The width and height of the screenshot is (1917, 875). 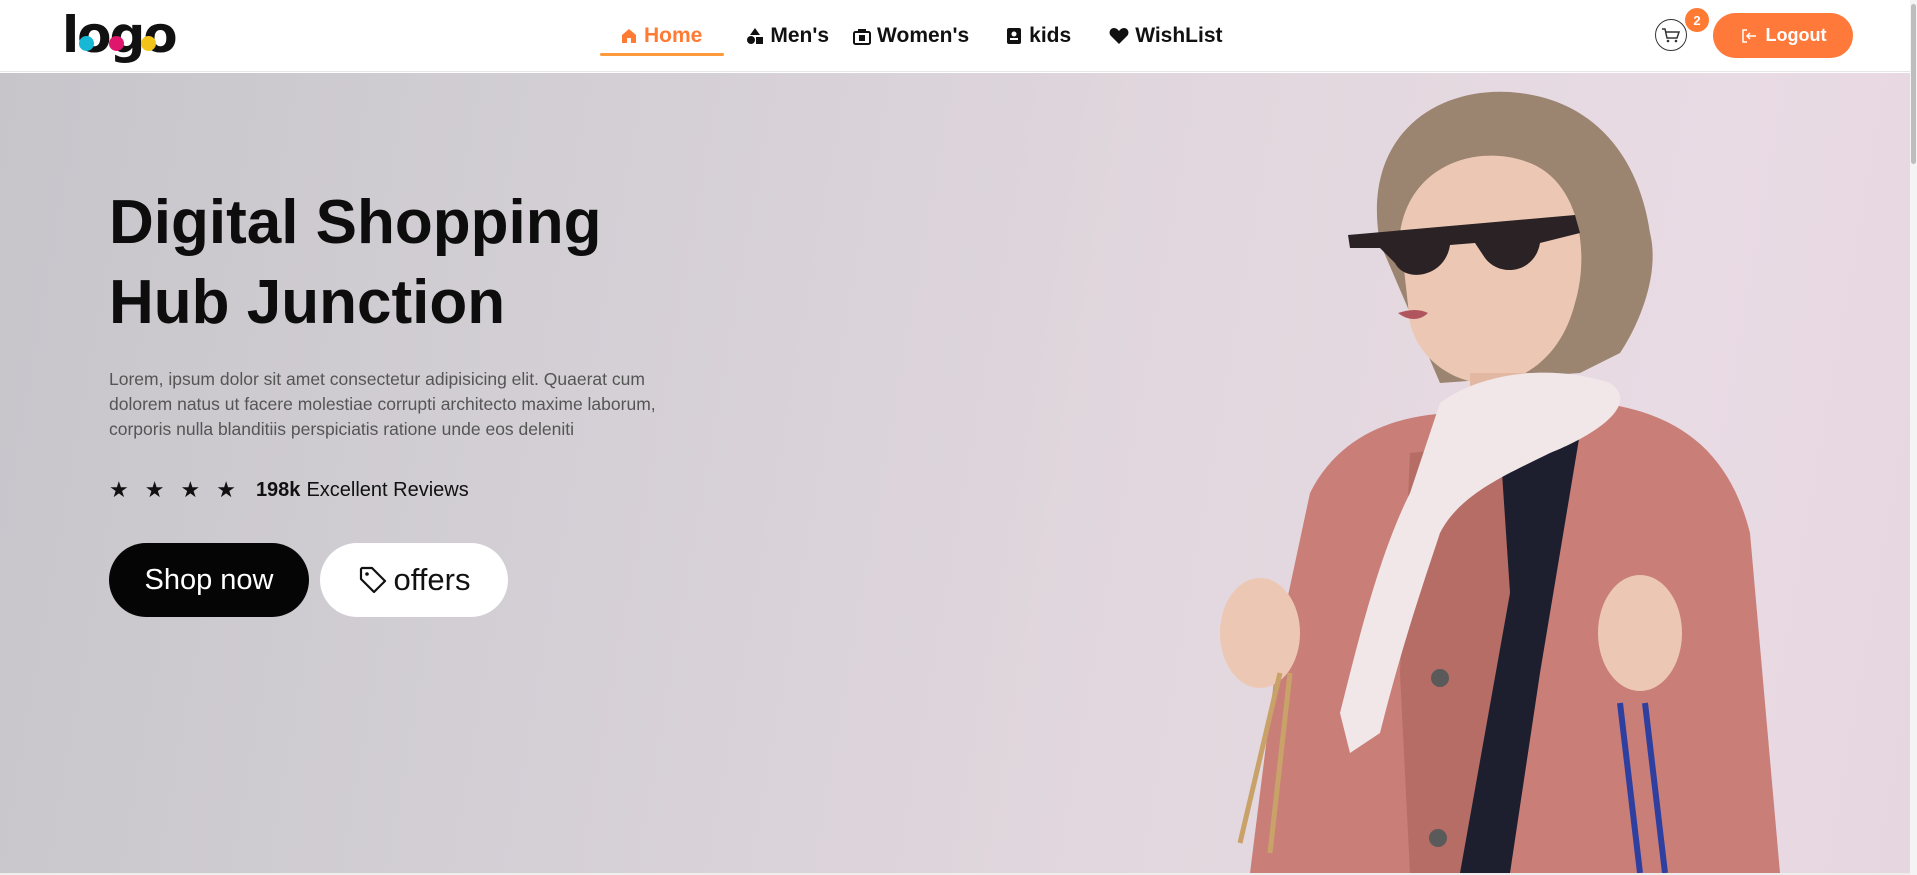 I want to click on tag-icon, so click(x=372, y=580).